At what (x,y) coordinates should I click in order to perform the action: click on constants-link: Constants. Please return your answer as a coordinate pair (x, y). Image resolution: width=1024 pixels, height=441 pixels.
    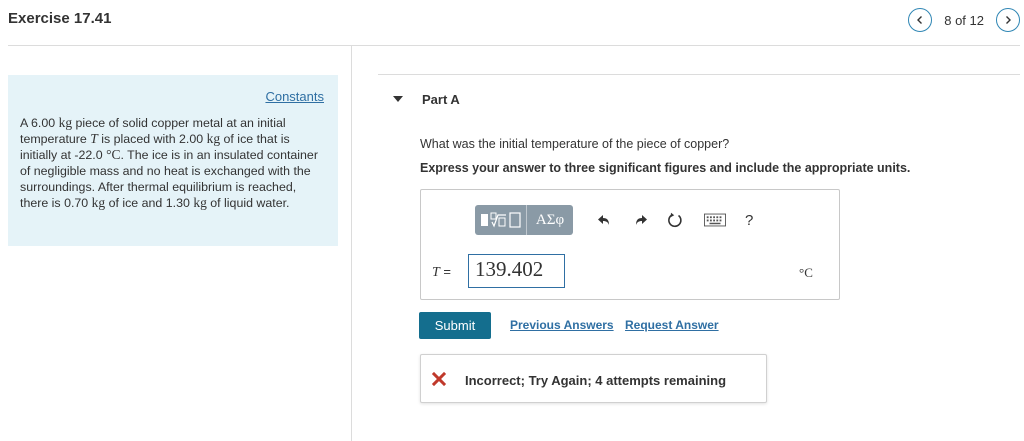
    Looking at the image, I should click on (294, 96).